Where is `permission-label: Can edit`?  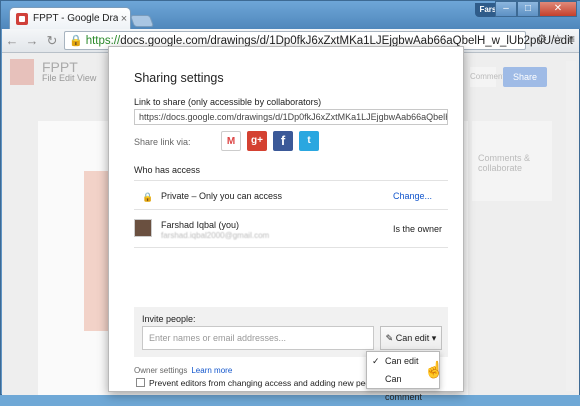 permission-label: Can edit is located at coordinates (412, 338).